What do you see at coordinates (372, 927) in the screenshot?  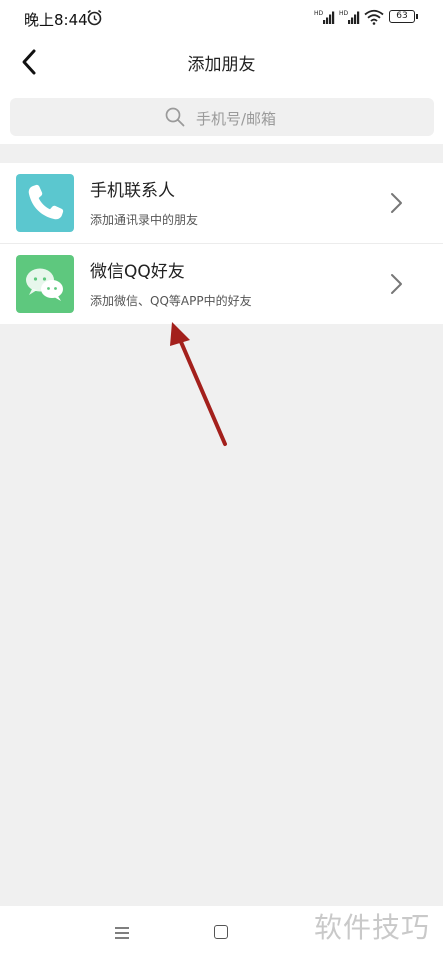 I see `watermark: 软件技巧` at bounding box center [372, 927].